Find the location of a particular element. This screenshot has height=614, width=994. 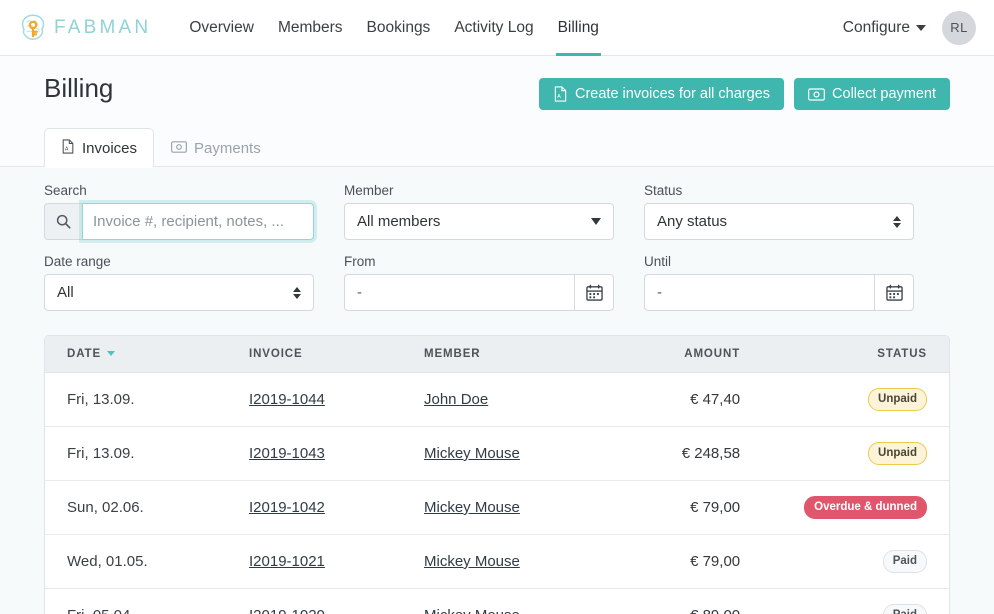

nav-item-overview: Overview is located at coordinates (221, 28).